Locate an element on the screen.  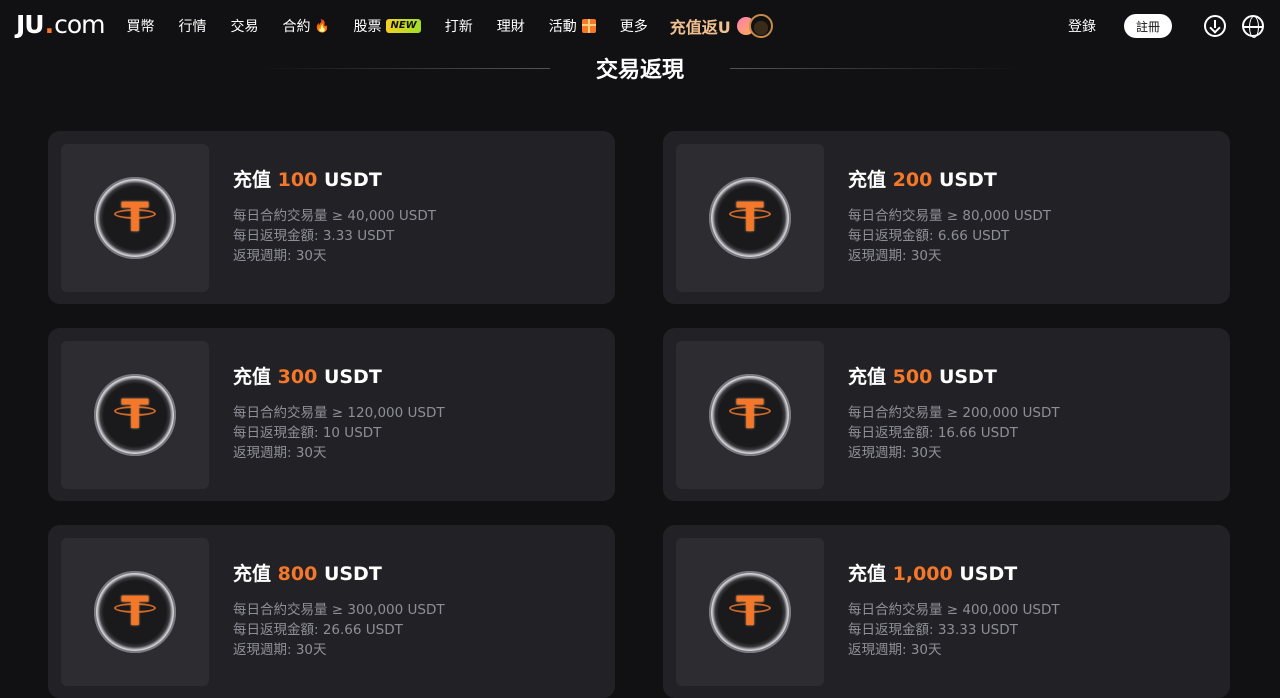
section-title: 交易返現 is located at coordinates (639, 70).